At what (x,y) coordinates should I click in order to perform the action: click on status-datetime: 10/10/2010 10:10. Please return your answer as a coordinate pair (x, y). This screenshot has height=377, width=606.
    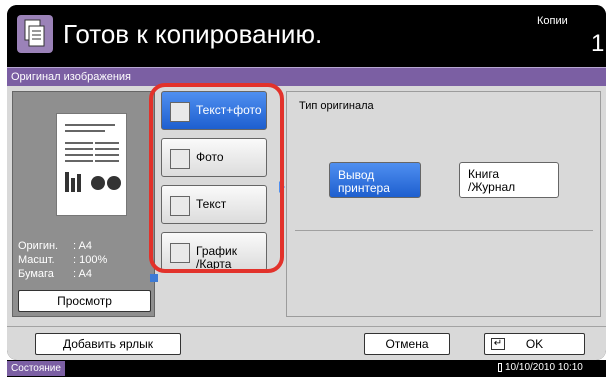
    Looking at the image, I should click on (544, 367).